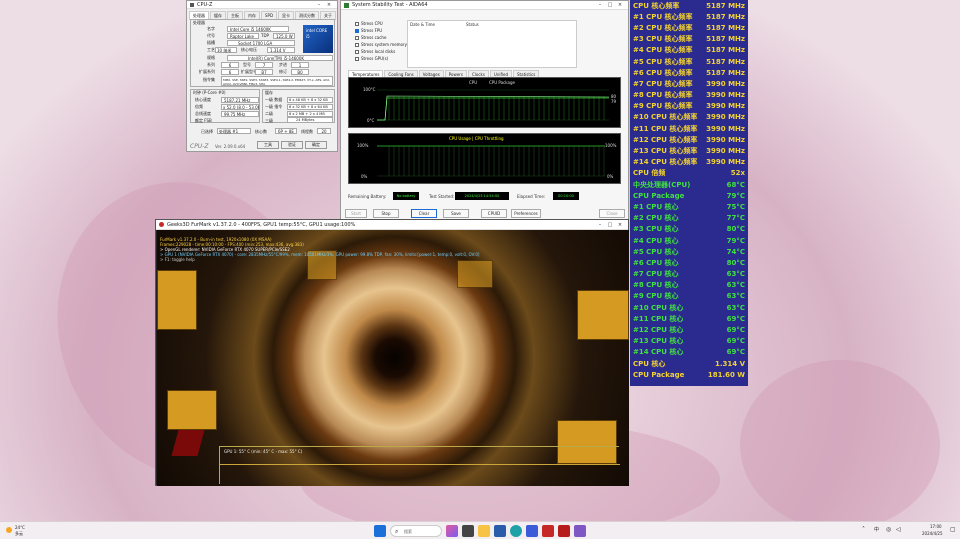 The width and height of the screenshot is (960, 539). Describe the element at coordinates (564, 531) in the screenshot. I see `aida64-taskbar-icon` at that location.